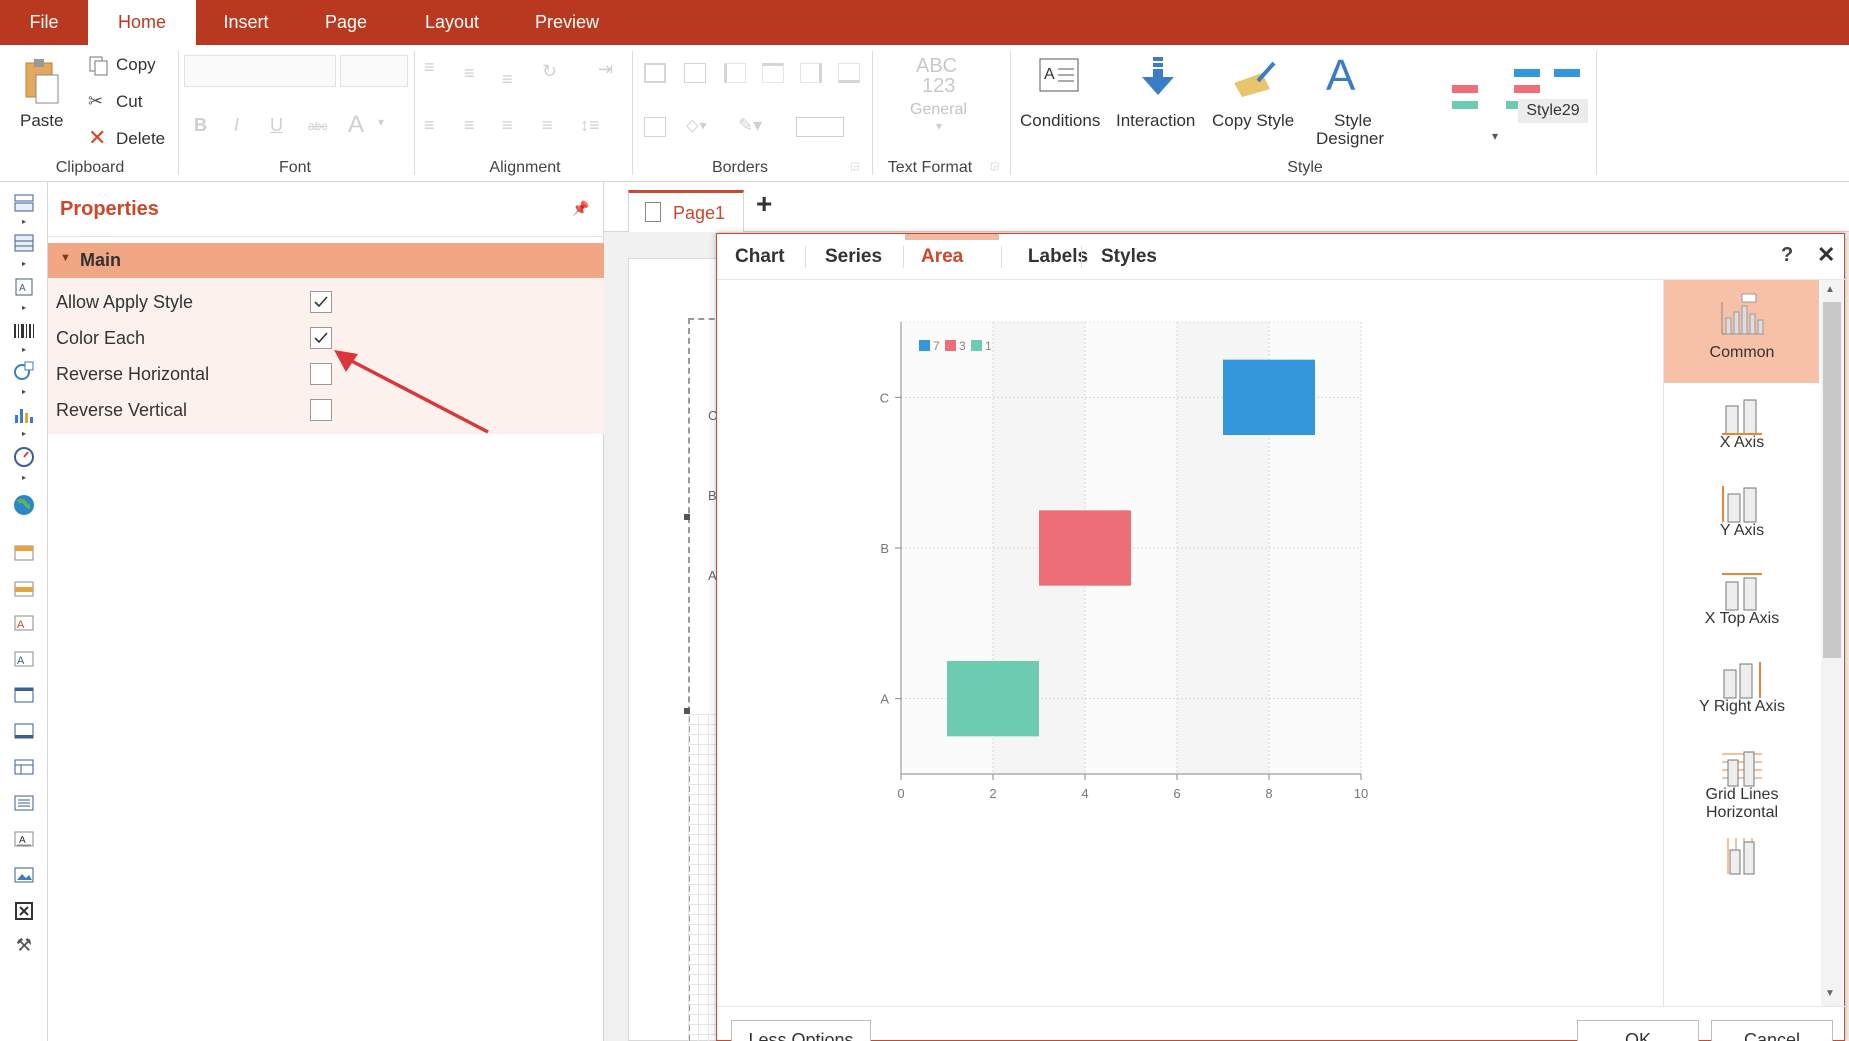 This screenshot has height=1041, width=1849. Describe the element at coordinates (41, 121) in the screenshot. I see `paste-button: Paste` at that location.